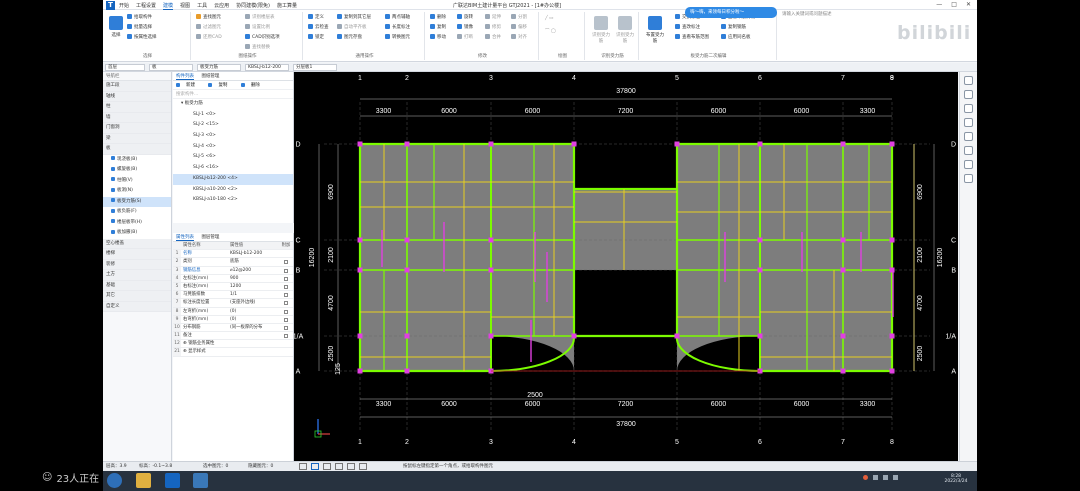  Describe the element at coordinates (233, 179) in the screenshot. I see `component-item: KBSLJ-b12-200 <4>` at that location.